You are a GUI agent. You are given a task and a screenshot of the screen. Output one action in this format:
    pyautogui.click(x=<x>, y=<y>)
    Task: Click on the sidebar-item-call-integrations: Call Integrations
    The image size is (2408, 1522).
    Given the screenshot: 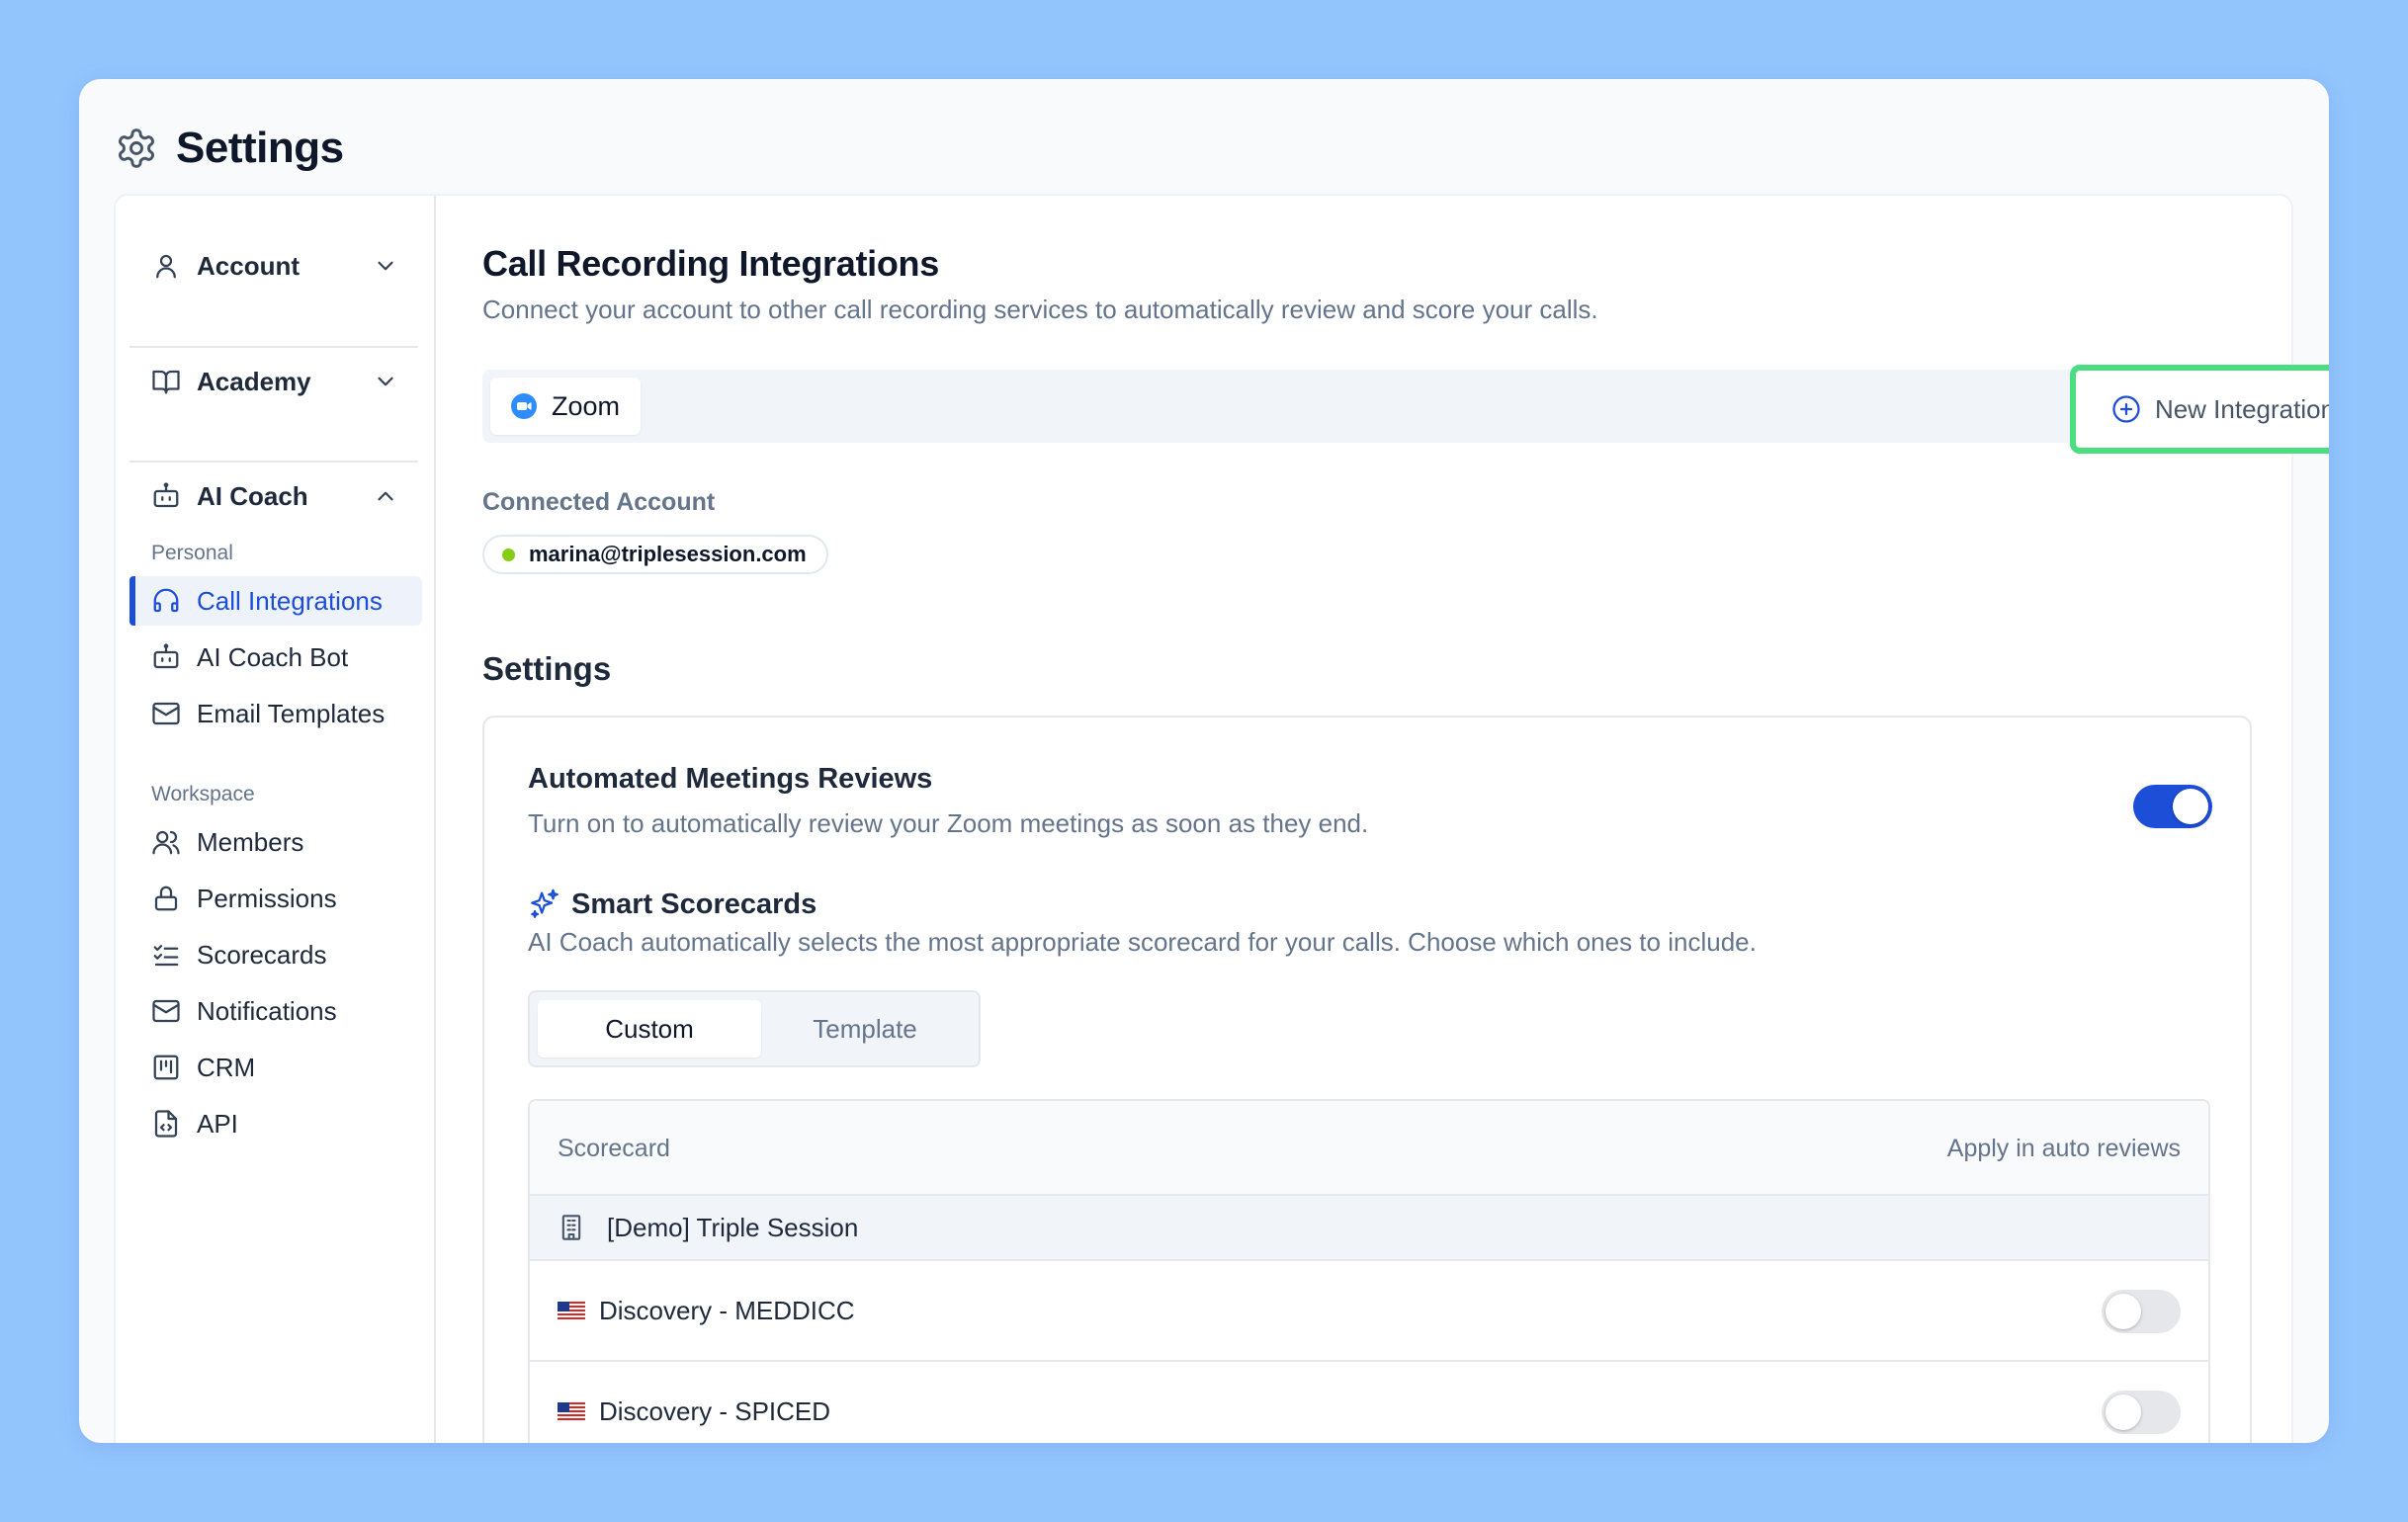 What is the action you would take?
    pyautogui.click(x=275, y=601)
    